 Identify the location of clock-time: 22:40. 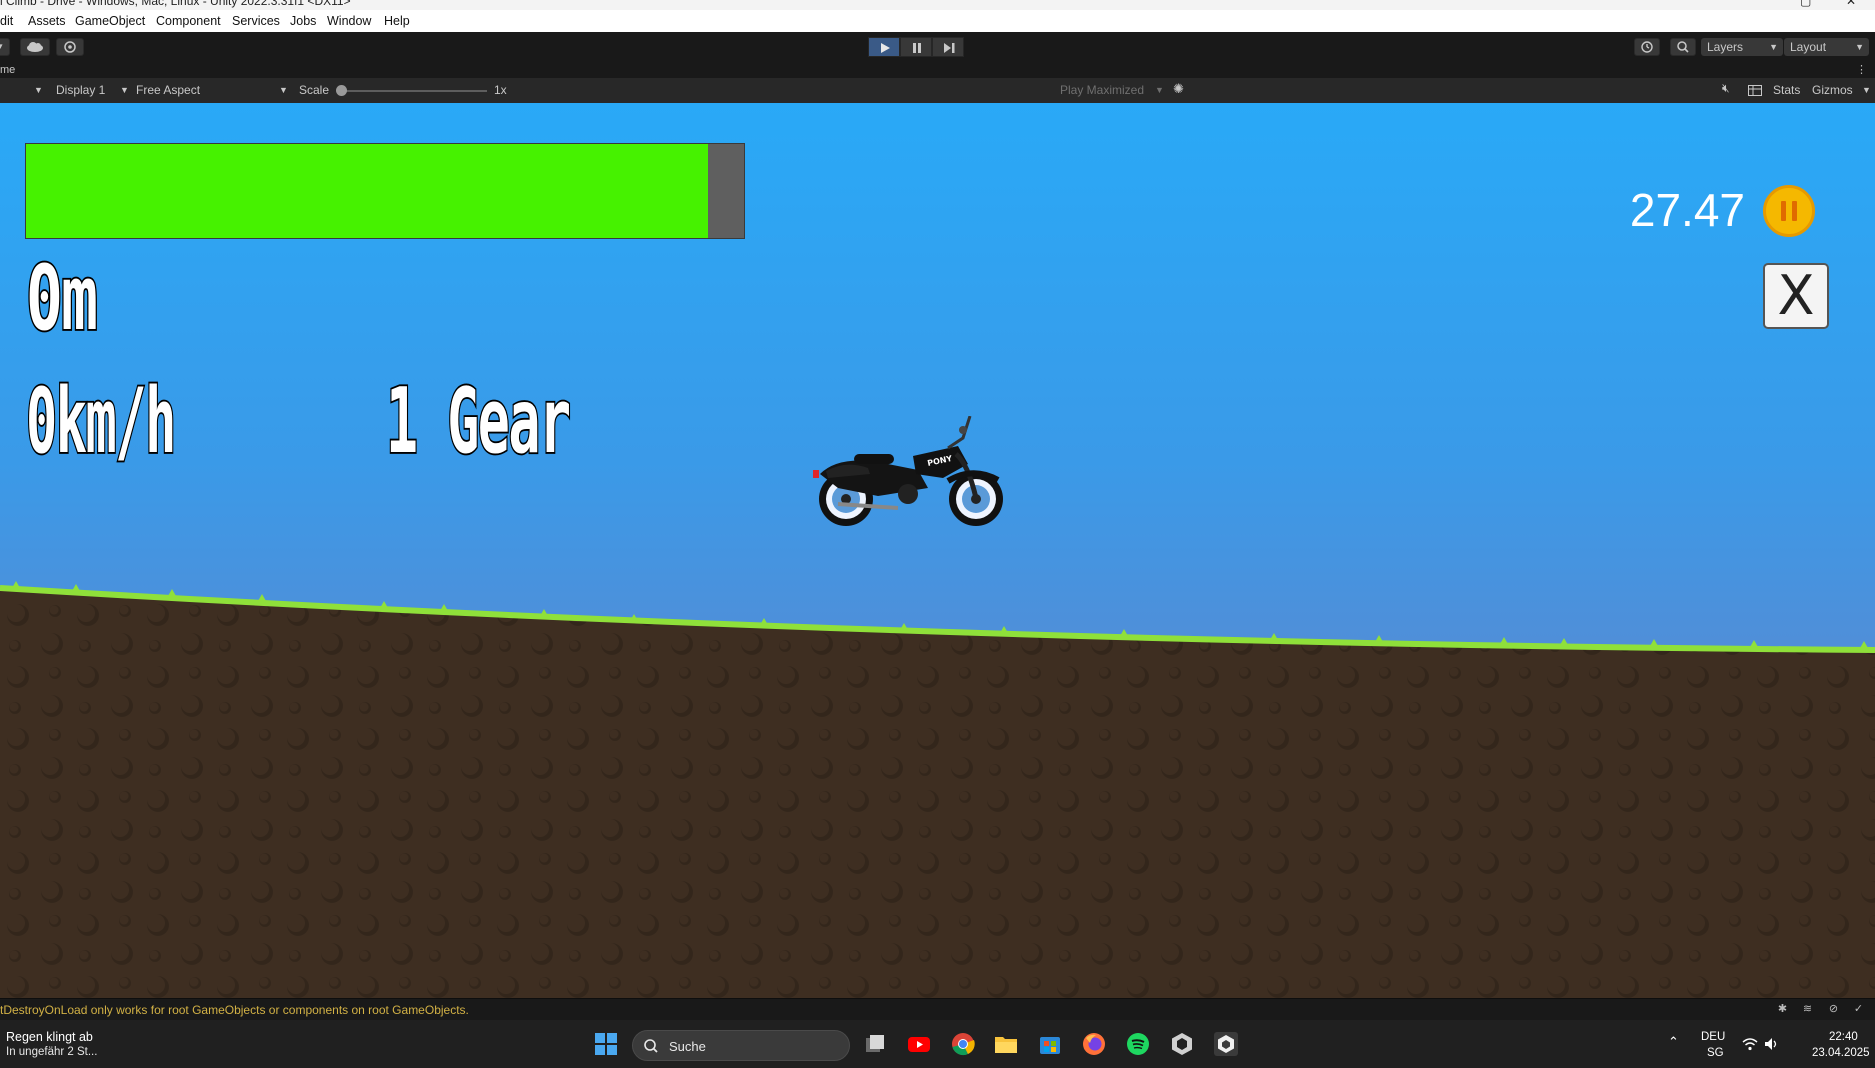
(1843, 1037).